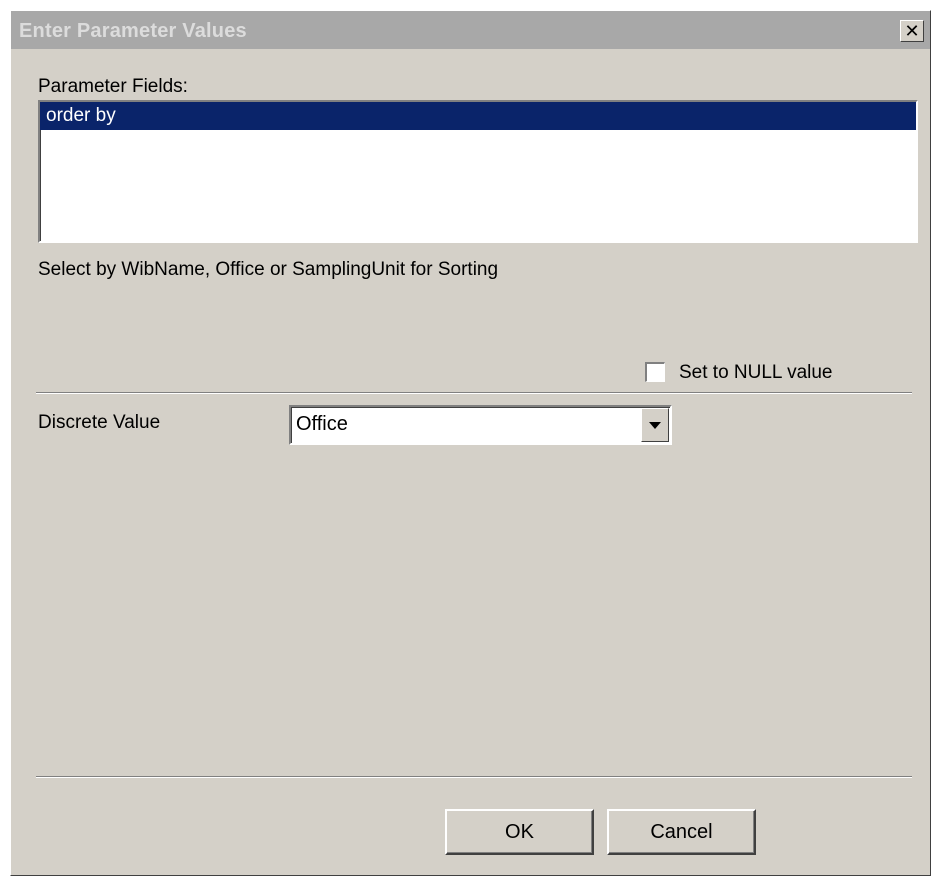 The image size is (933, 878). Describe the element at coordinates (756, 373) in the screenshot. I see `set-null-label: Set to NULL value` at that location.